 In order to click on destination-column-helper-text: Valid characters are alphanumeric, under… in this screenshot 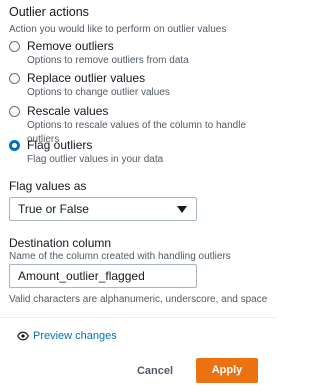, I will do `click(138, 299)`.